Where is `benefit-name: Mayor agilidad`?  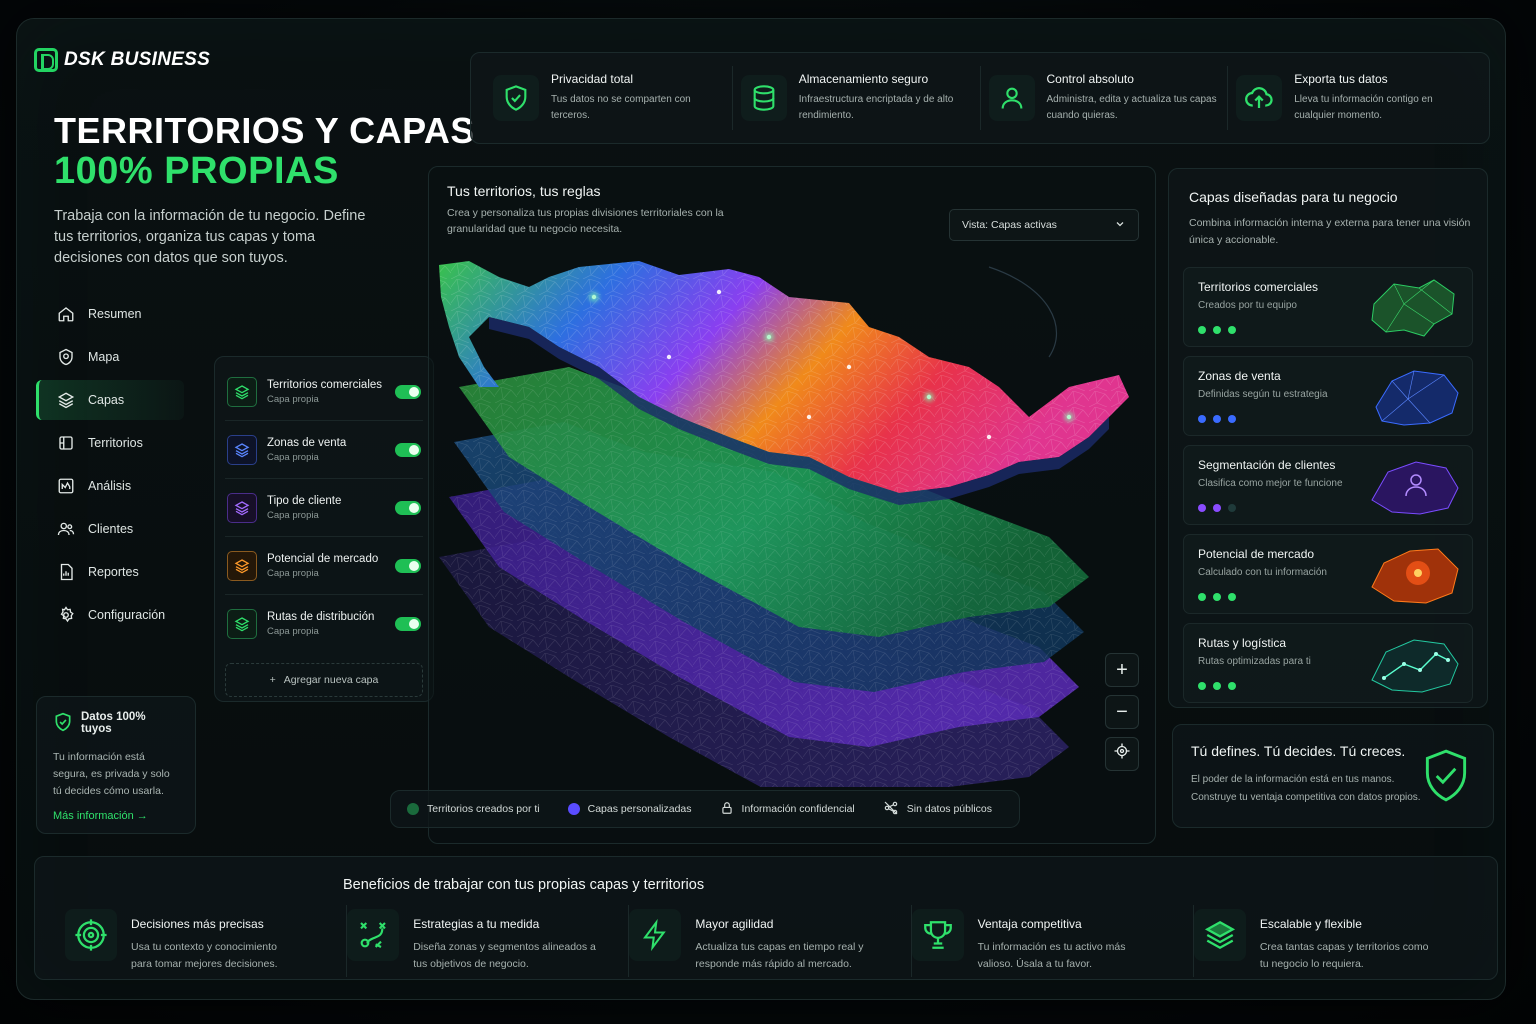 benefit-name: Mayor agilidad is located at coordinates (734, 924).